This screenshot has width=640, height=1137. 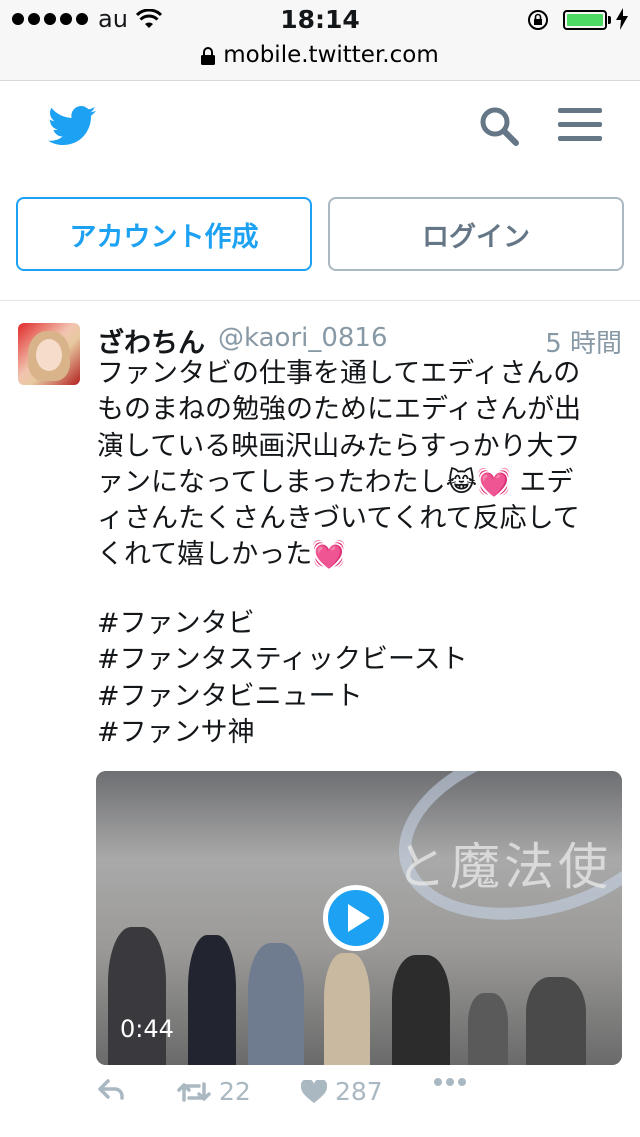 I want to click on like-button: 287, so click(x=342, y=1091).